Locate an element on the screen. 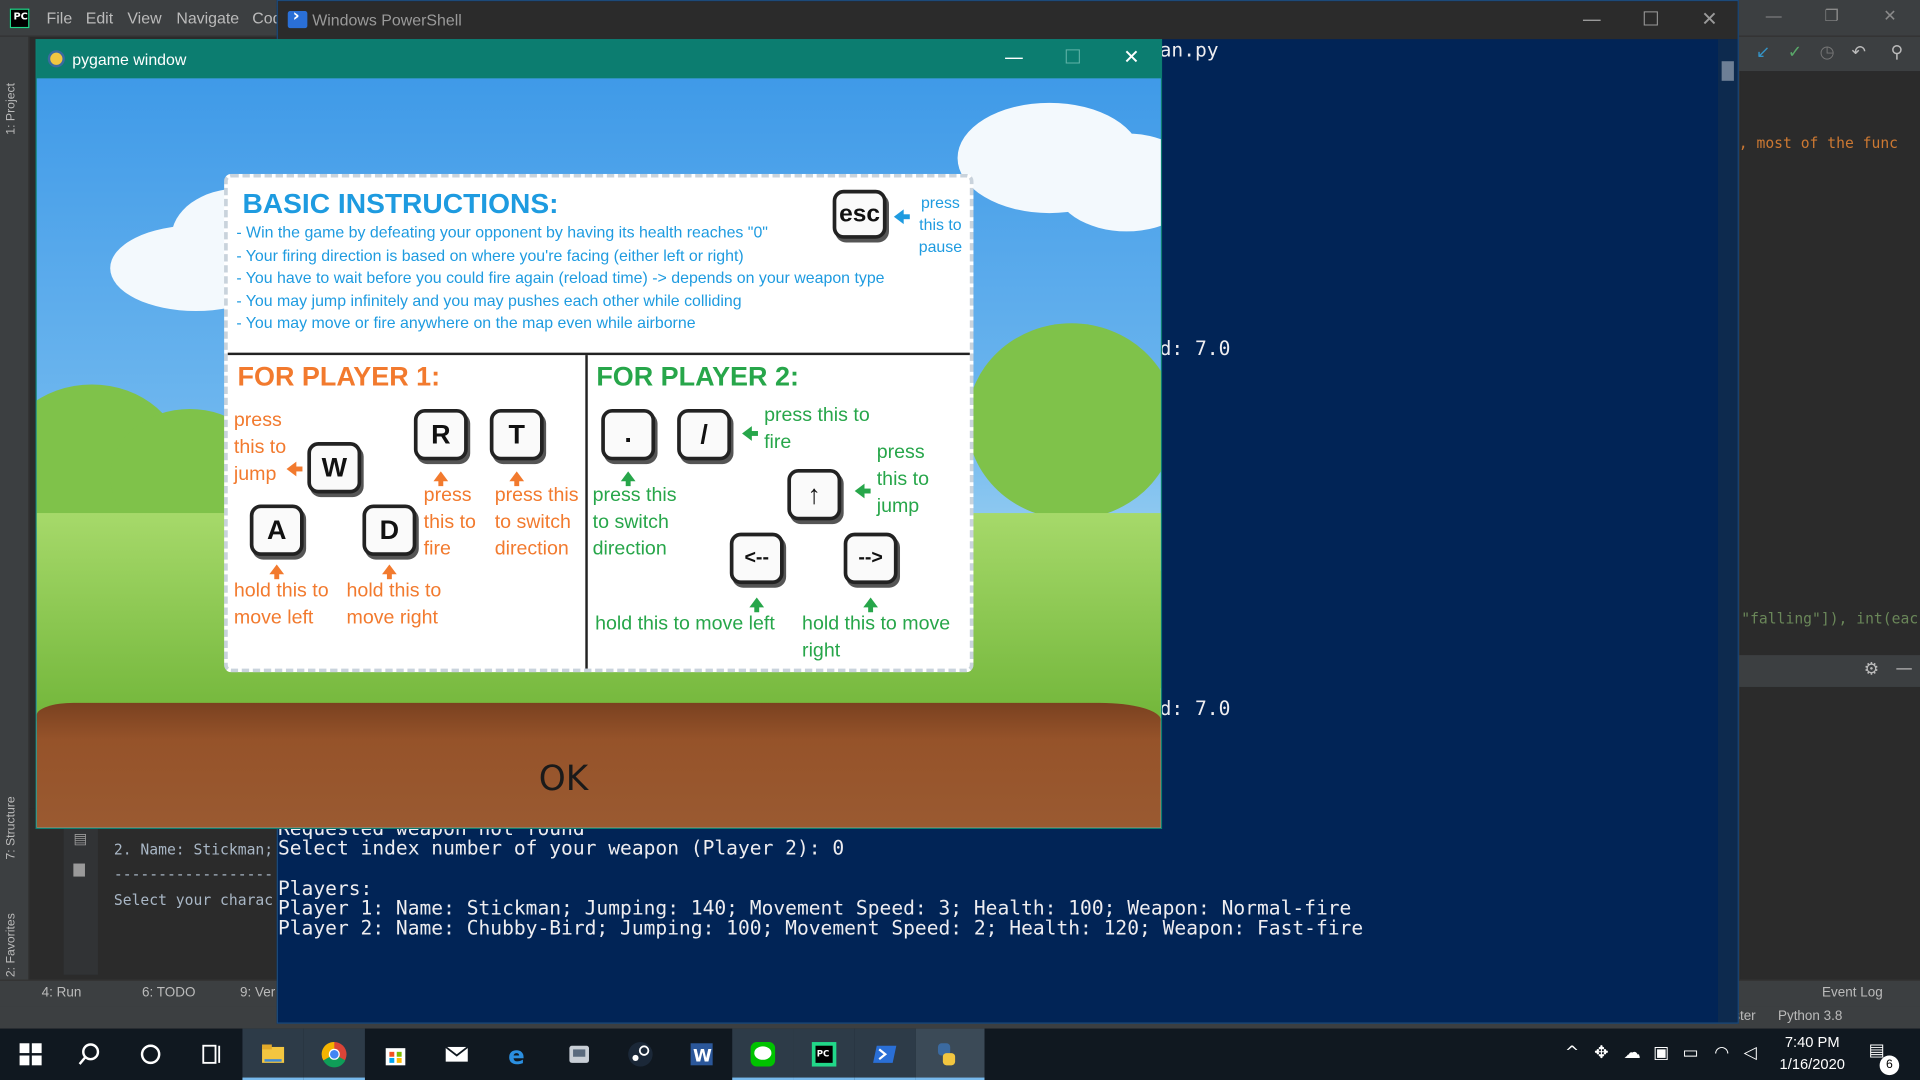  pygame-close-icon: ✕ is located at coordinates (1131, 58).